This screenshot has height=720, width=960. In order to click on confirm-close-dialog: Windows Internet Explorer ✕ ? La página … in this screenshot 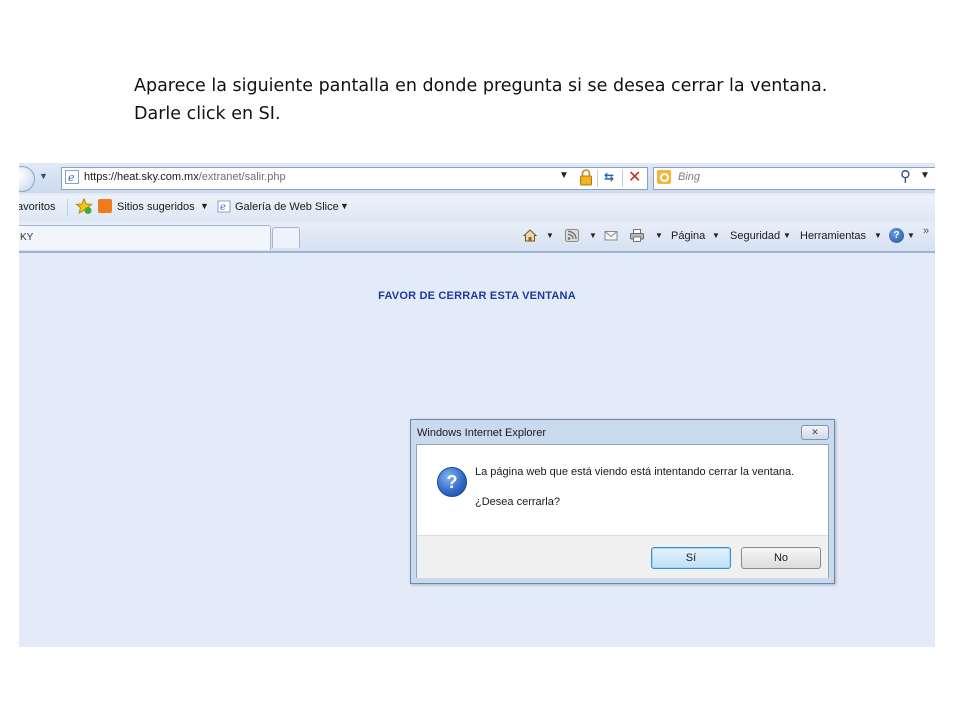, I will do `click(622, 501)`.